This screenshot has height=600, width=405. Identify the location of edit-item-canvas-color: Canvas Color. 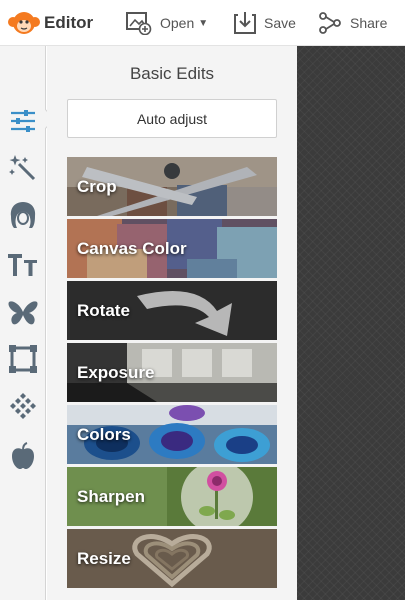
(172, 248).